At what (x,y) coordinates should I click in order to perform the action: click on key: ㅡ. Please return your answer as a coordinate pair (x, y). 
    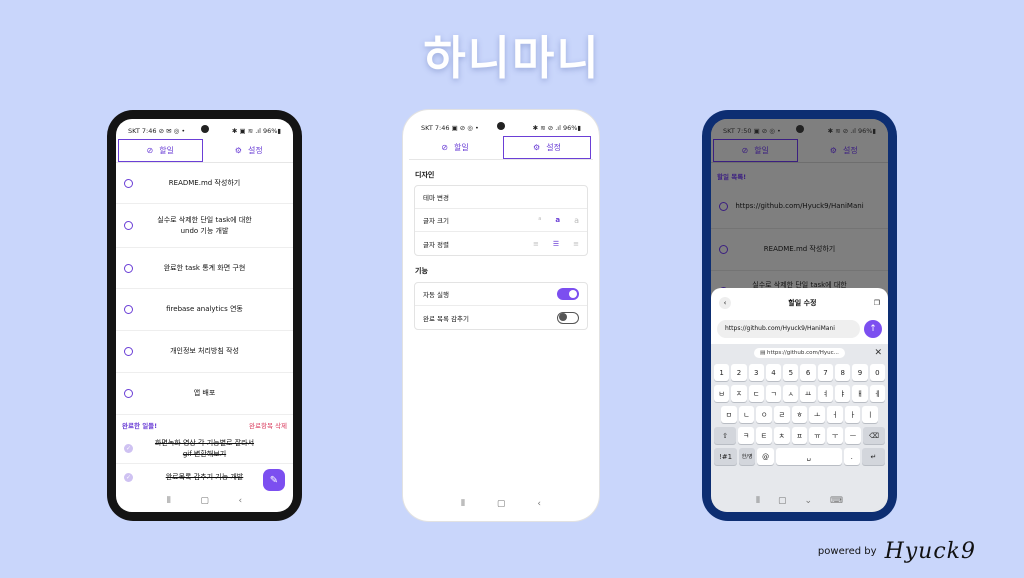
    Looking at the image, I should click on (853, 435).